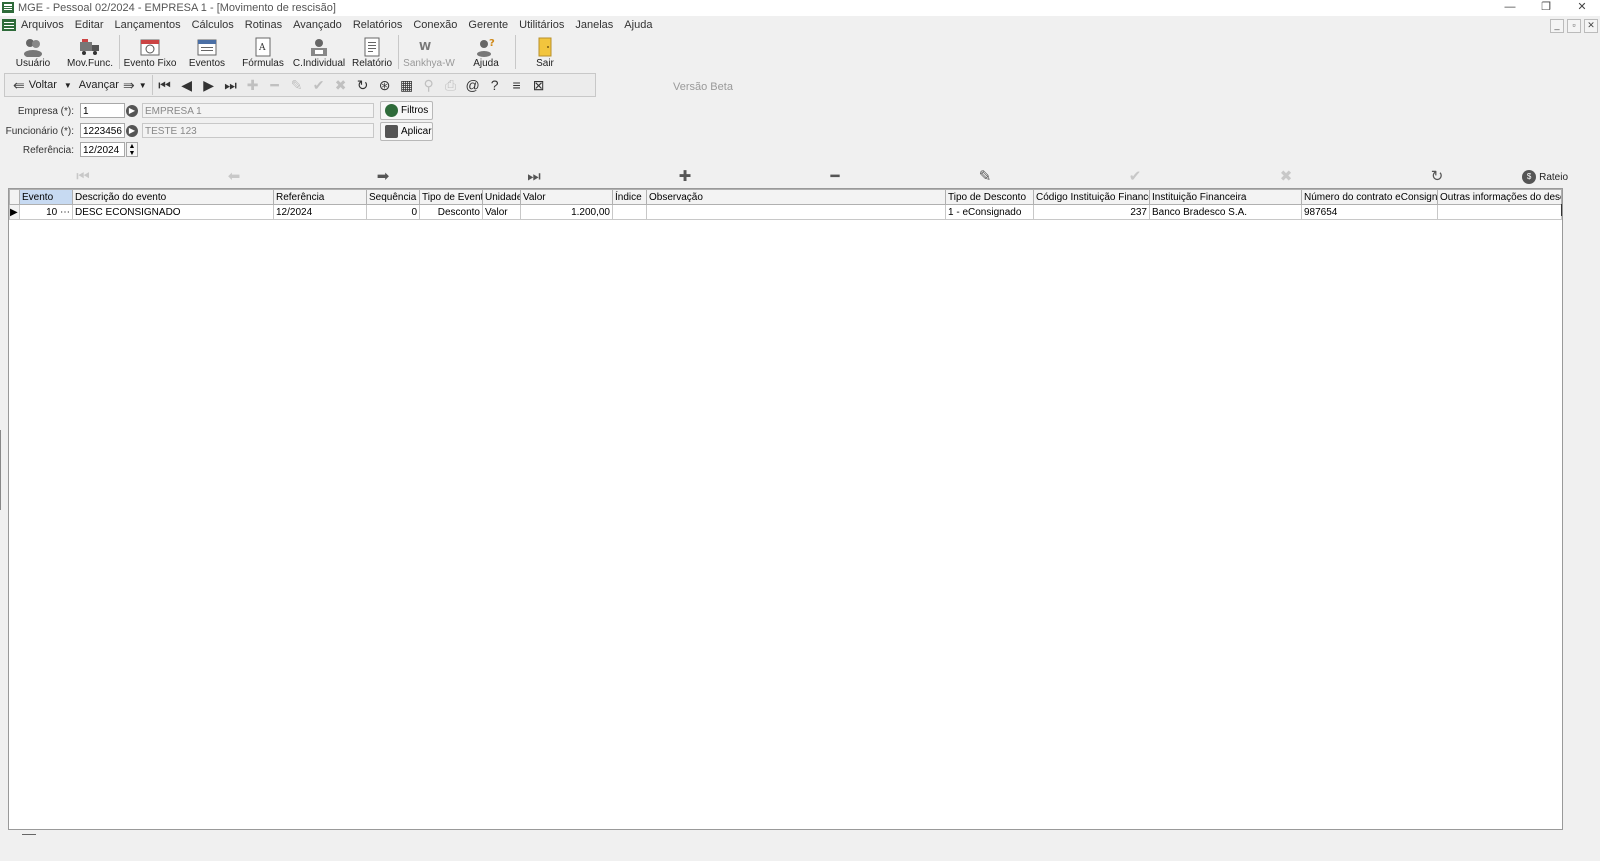 The image size is (1600, 861). Describe the element at coordinates (534, 177) in the screenshot. I see `grid-last-icon: ⏭` at that location.